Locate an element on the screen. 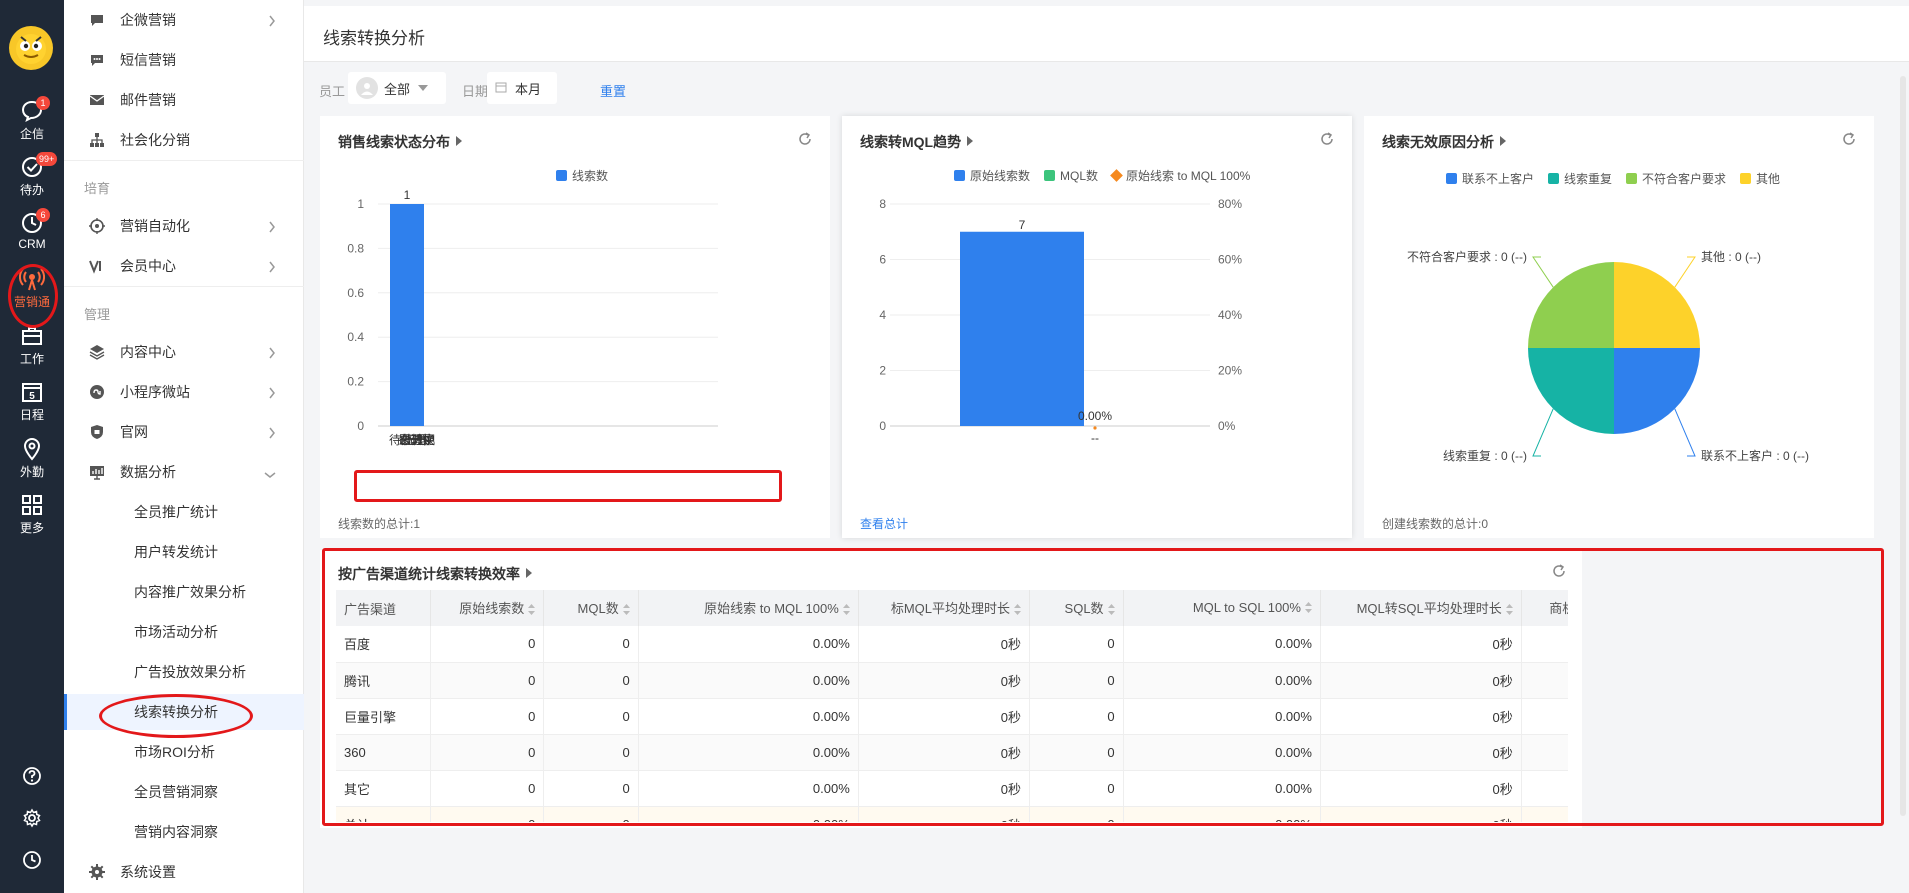 The width and height of the screenshot is (1909, 893). scrollbar is located at coordinates (1903, 446).